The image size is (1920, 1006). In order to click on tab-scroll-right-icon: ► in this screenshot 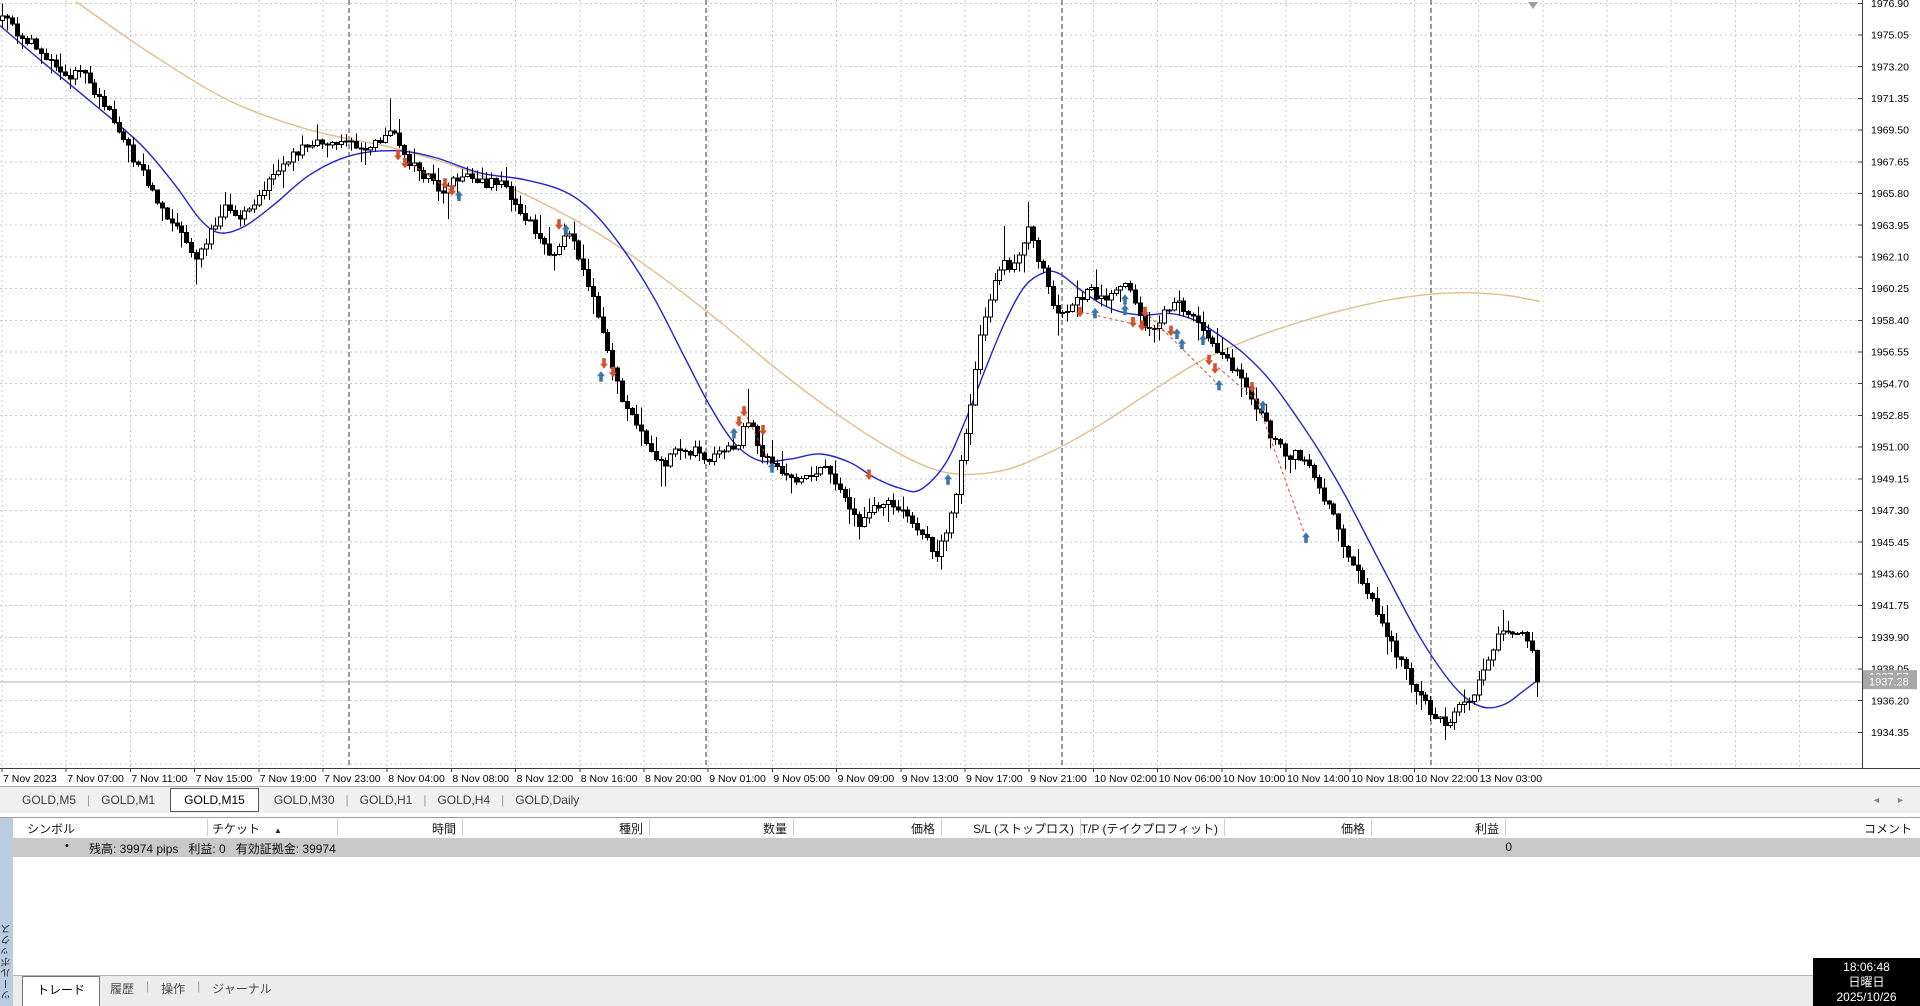, I will do `click(1900, 800)`.